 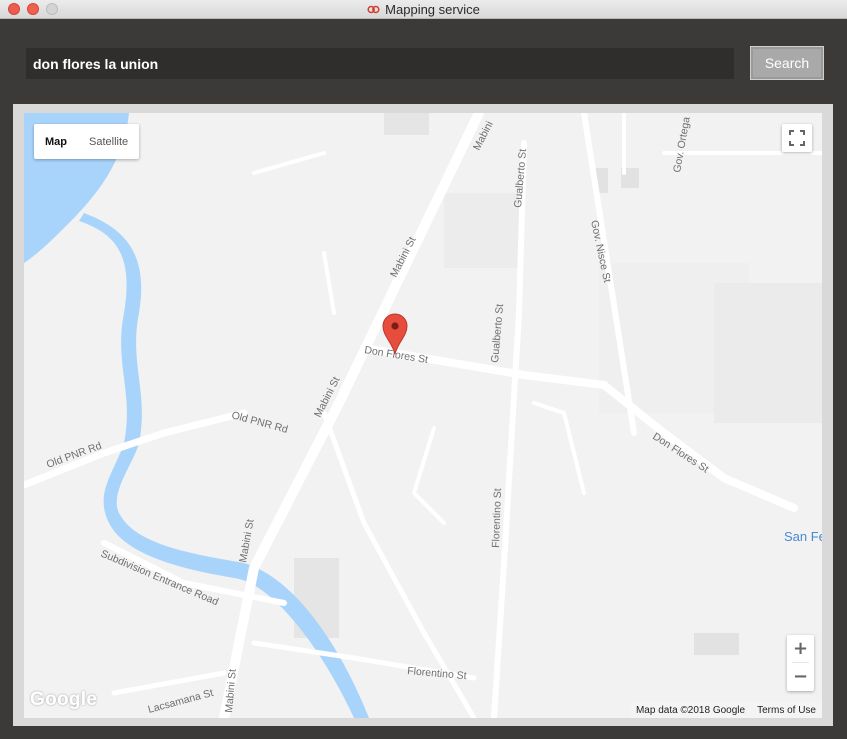 I want to click on google-logo: Google, so click(x=64, y=699).